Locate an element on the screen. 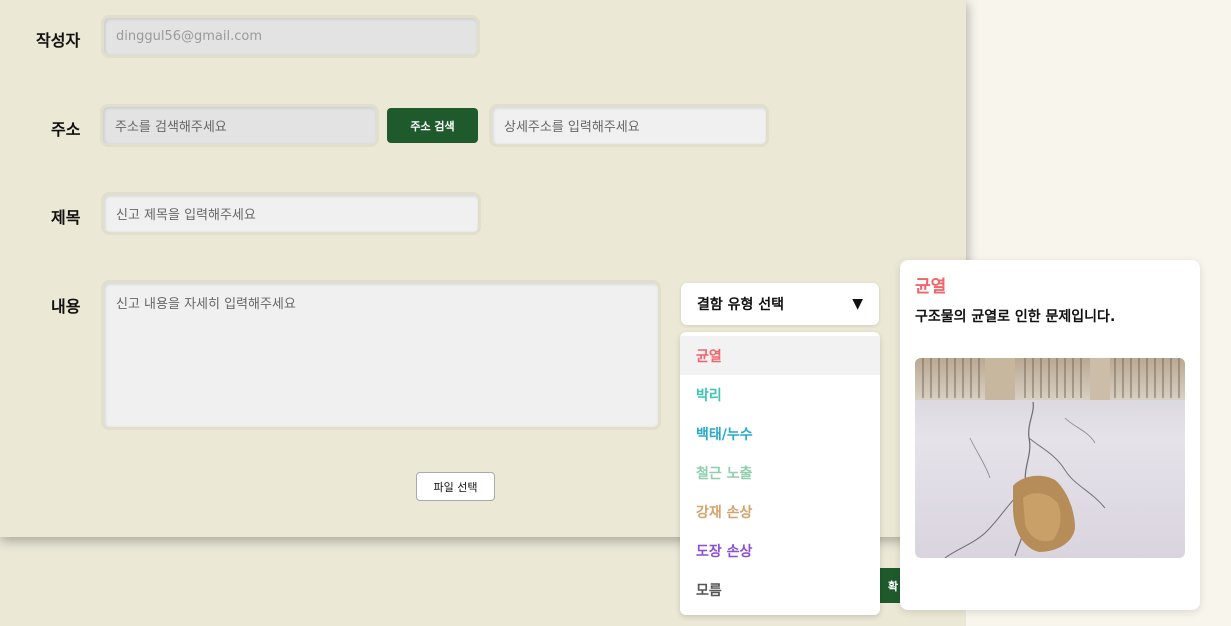  info-card-description: 구조물의 균열로 인한 문제입니다. is located at coordinates (1015, 317).